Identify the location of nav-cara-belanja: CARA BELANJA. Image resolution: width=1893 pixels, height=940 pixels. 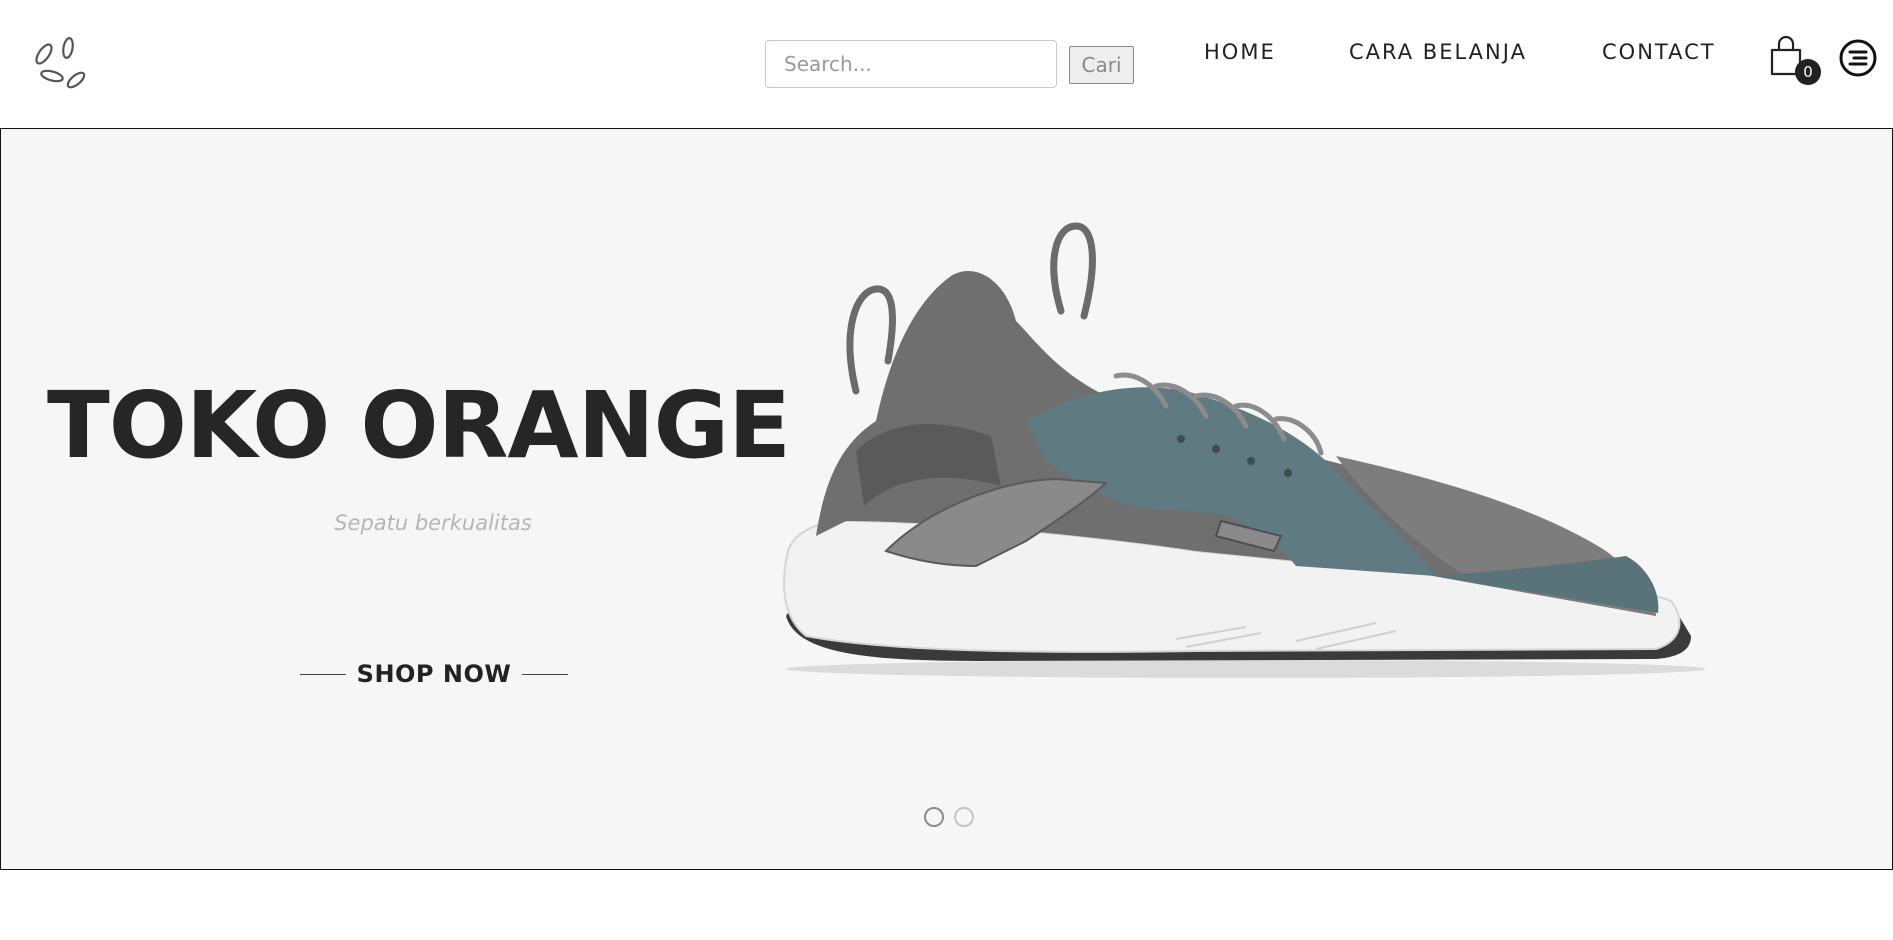
(1438, 52).